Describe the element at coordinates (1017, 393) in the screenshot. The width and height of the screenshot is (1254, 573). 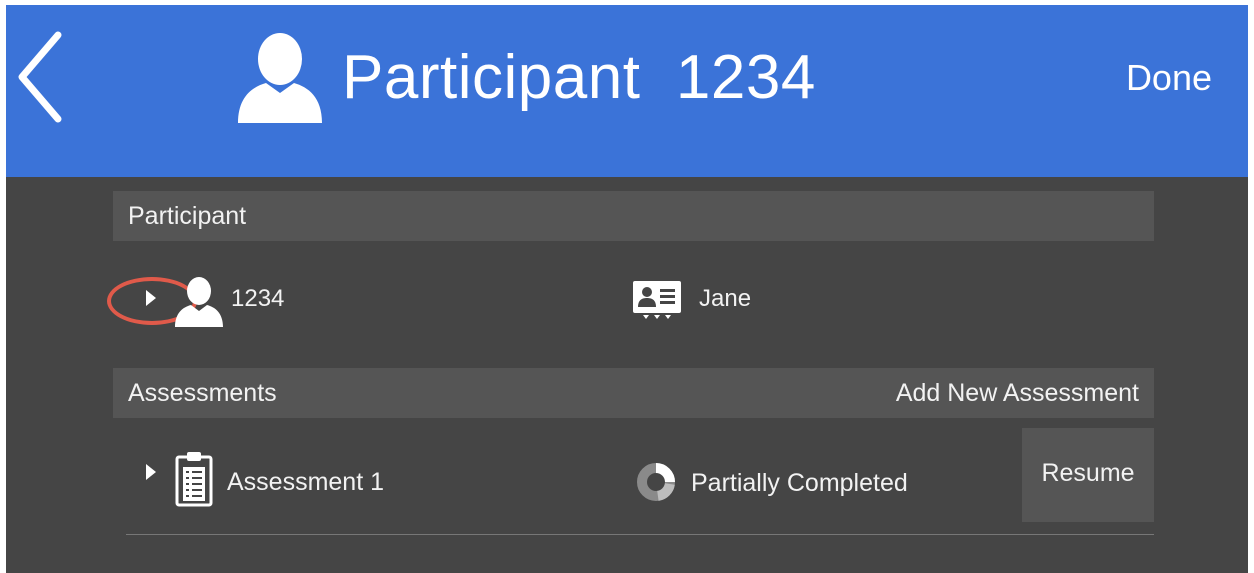
I see `add-new-assessment-button: Add New Assessment` at that location.